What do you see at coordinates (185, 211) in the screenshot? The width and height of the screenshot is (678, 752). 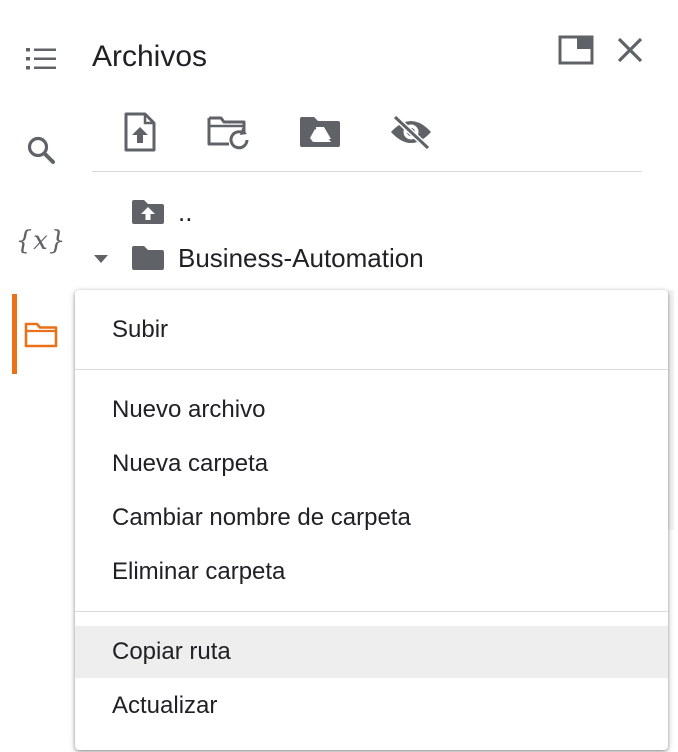 I see `tree-parent-label: ..` at bounding box center [185, 211].